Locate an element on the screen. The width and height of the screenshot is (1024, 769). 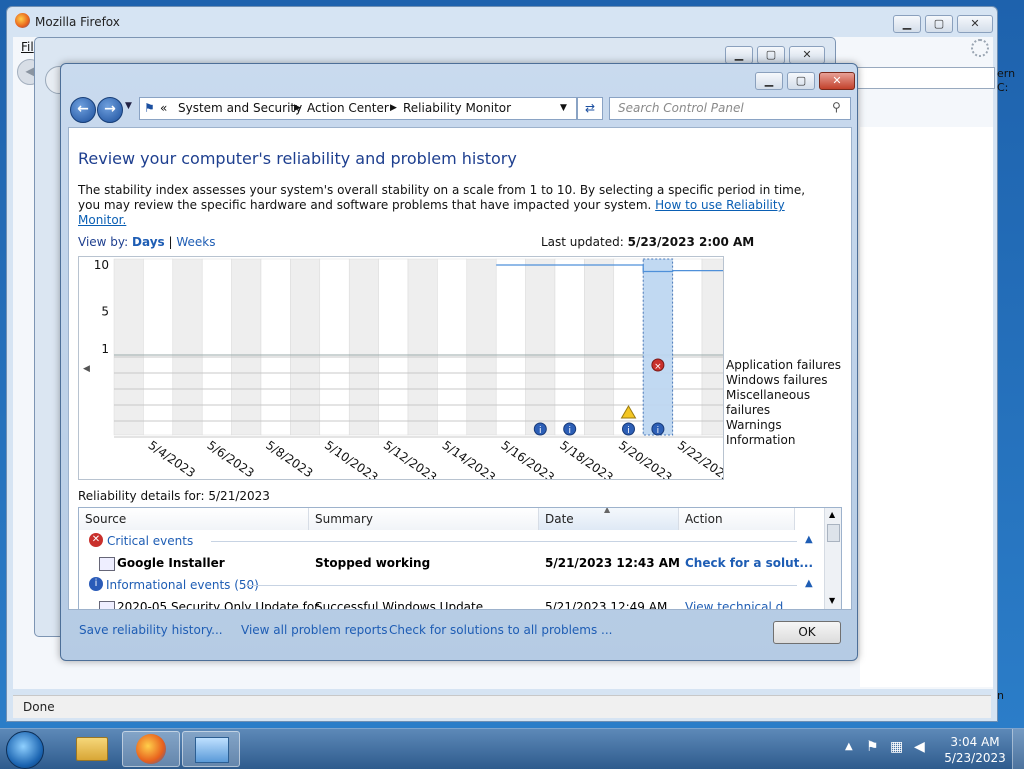
search-placeholder: Search Control Panel is located at coordinates (681, 108).